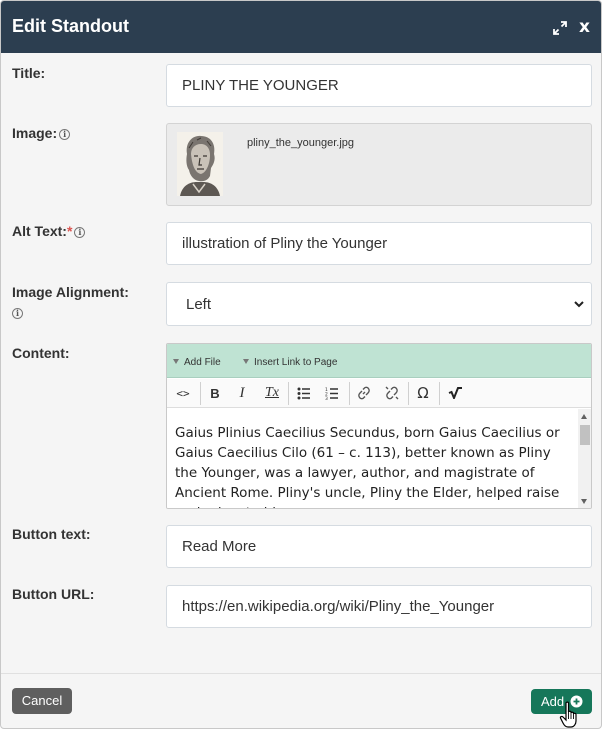  I want to click on add-file-button: Add File, so click(197, 362).